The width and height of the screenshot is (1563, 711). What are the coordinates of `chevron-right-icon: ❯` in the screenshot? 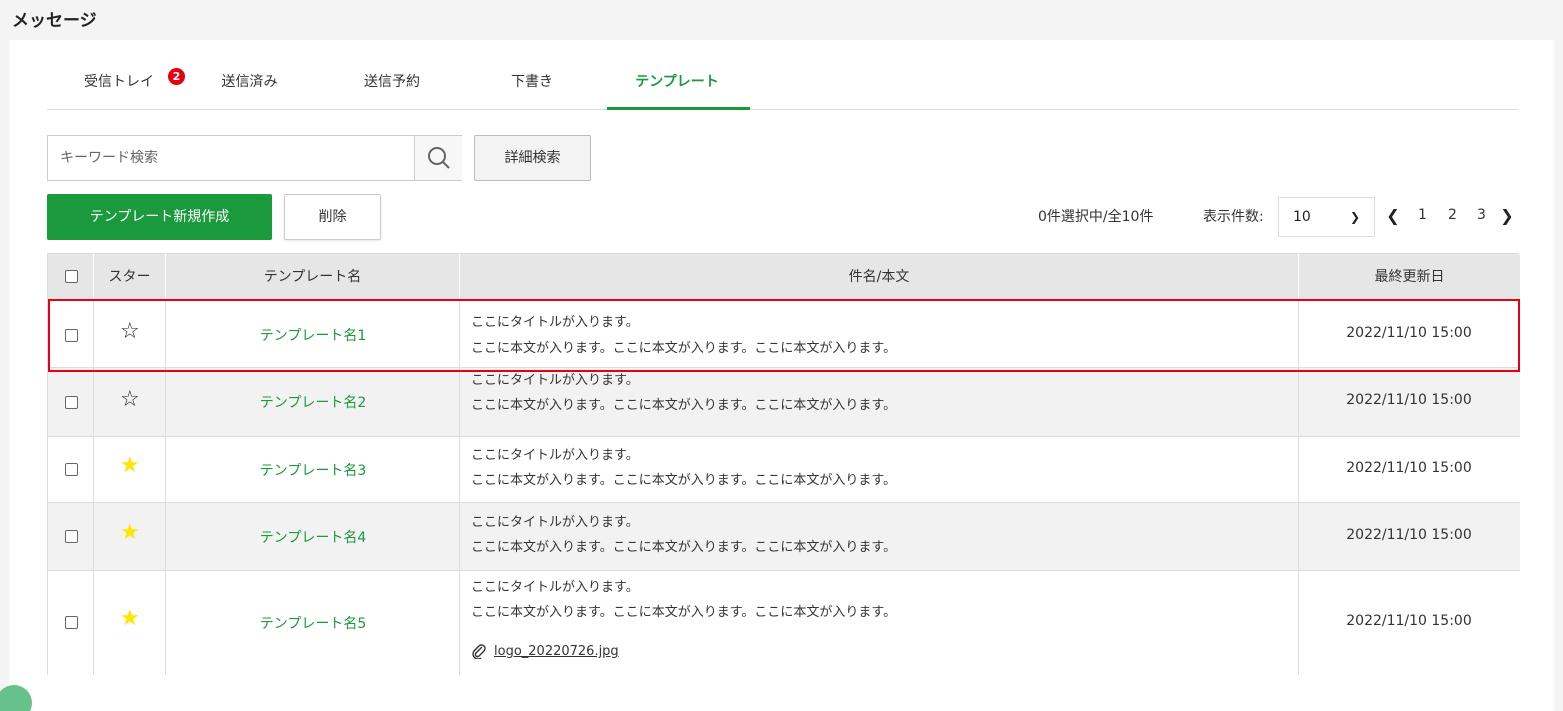 It's located at (1507, 216).